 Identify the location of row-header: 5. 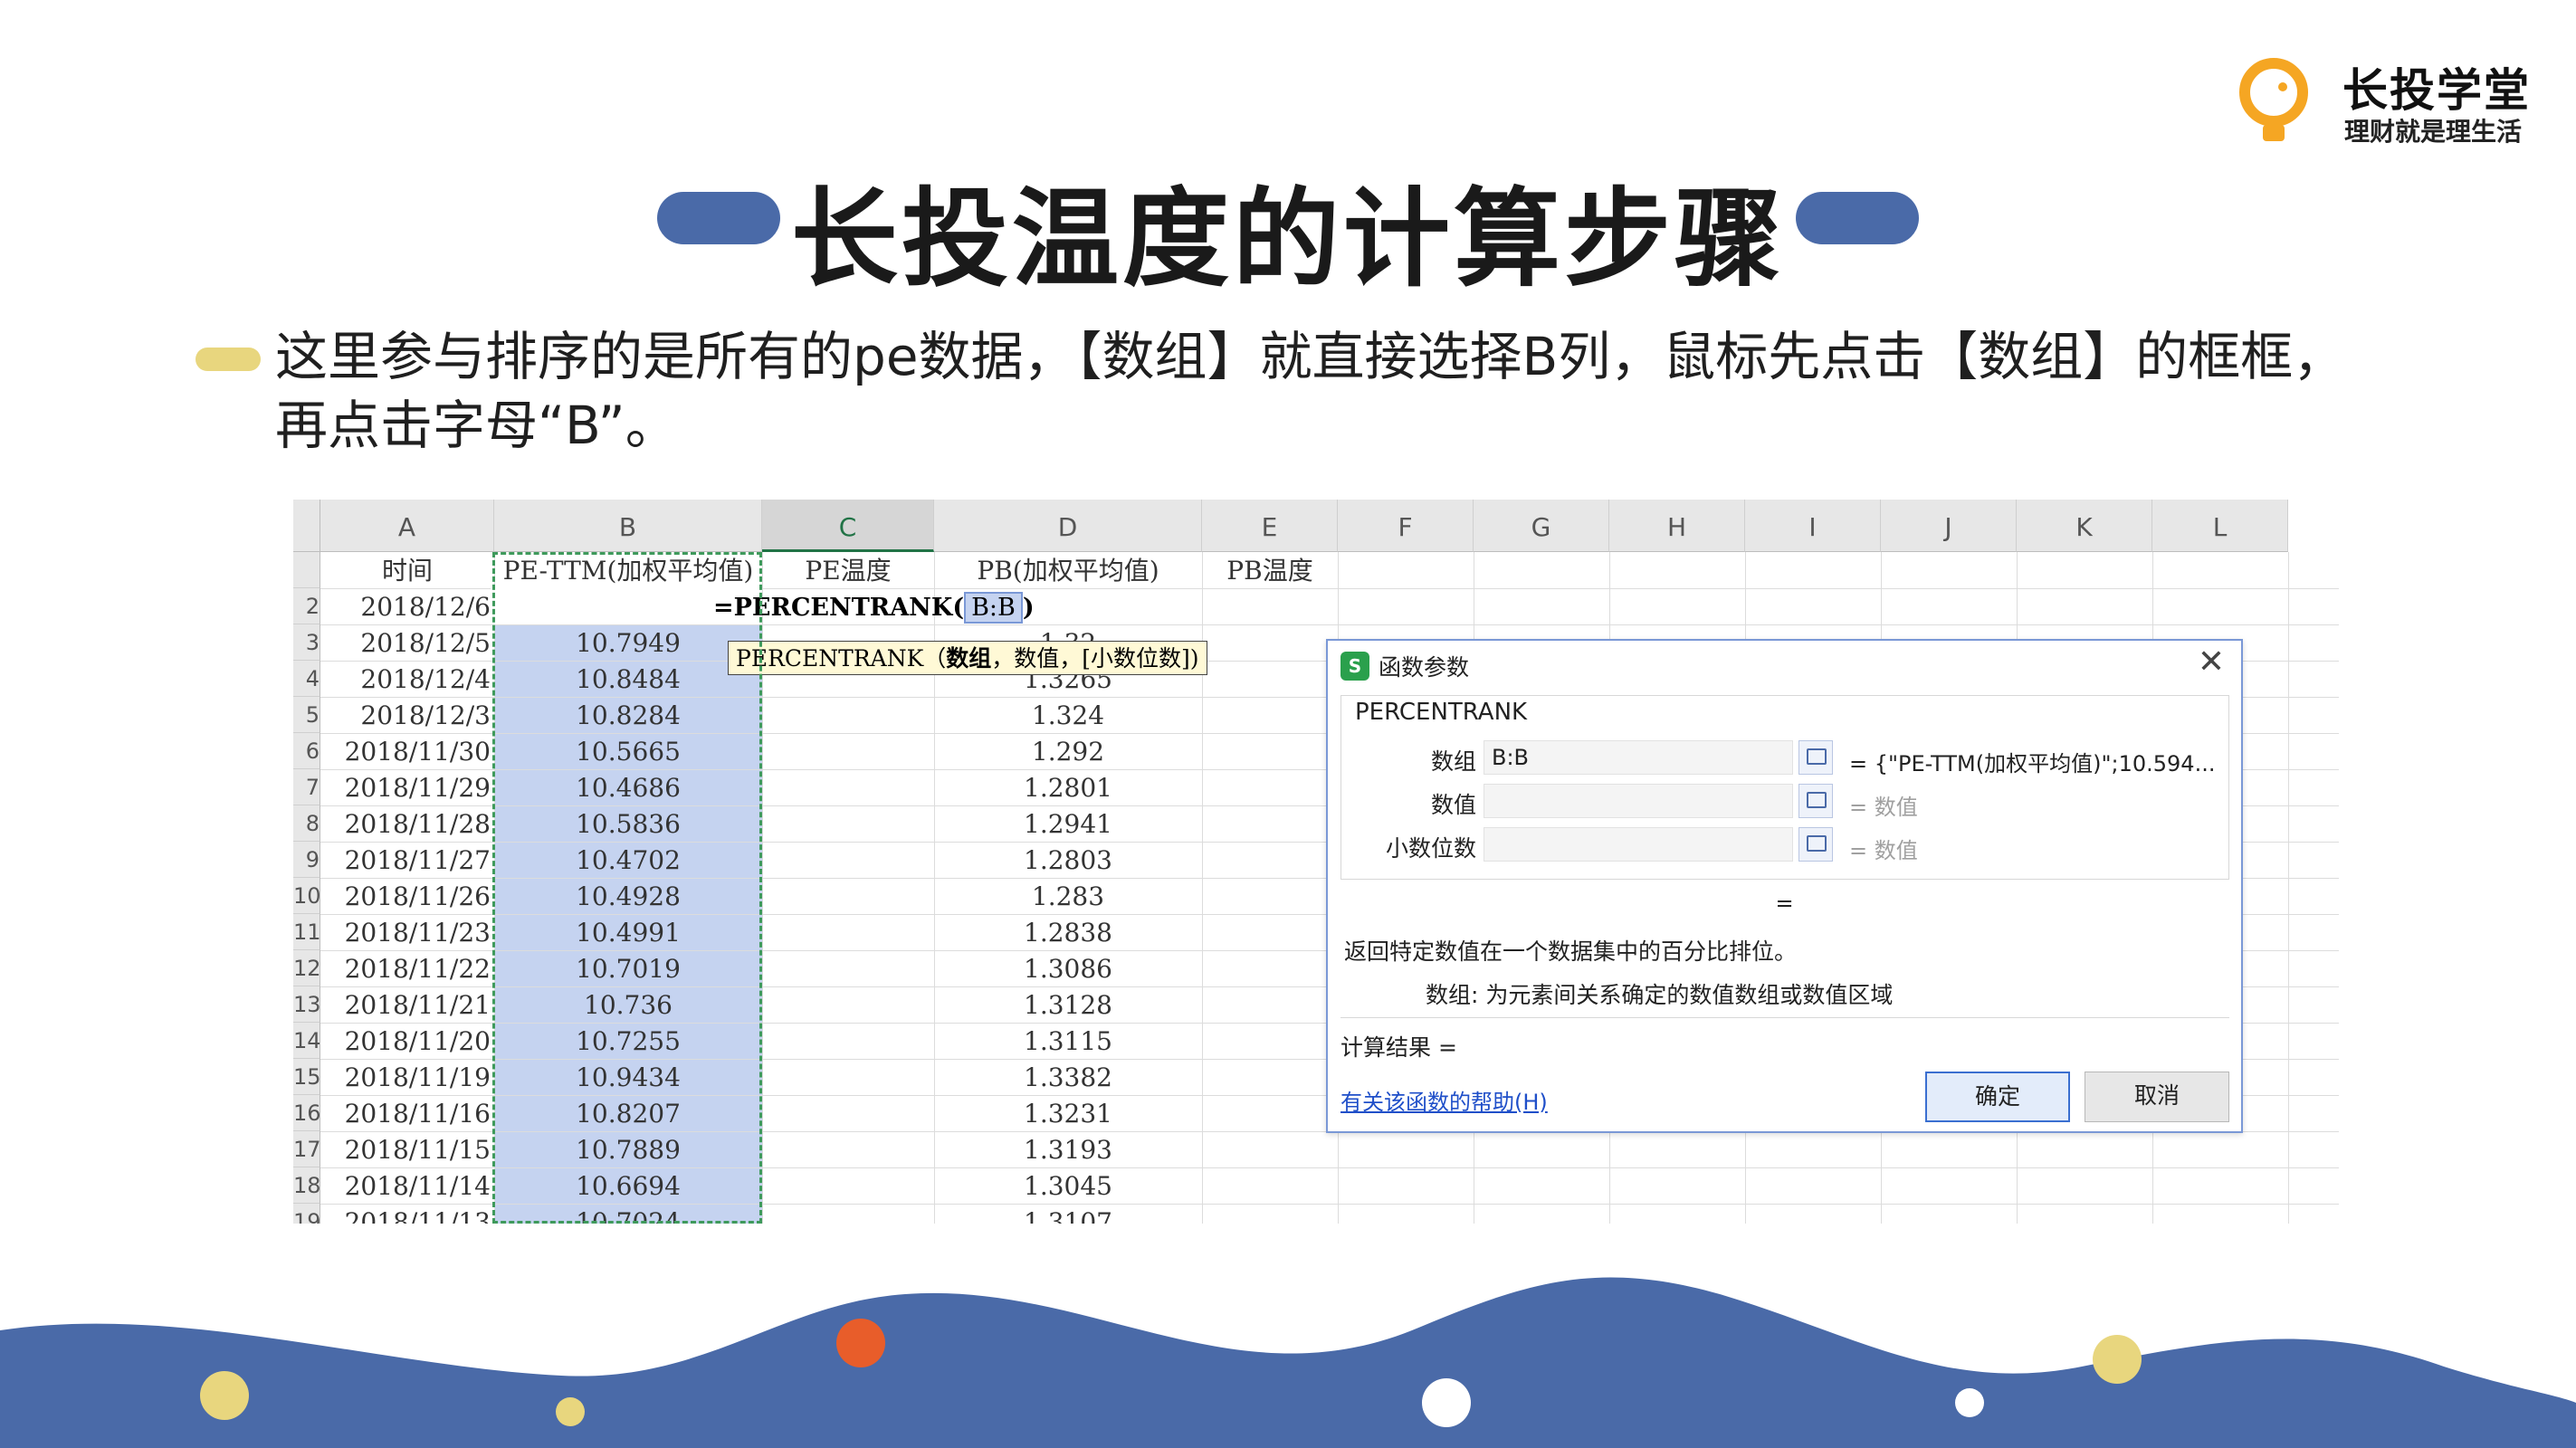
(306, 715).